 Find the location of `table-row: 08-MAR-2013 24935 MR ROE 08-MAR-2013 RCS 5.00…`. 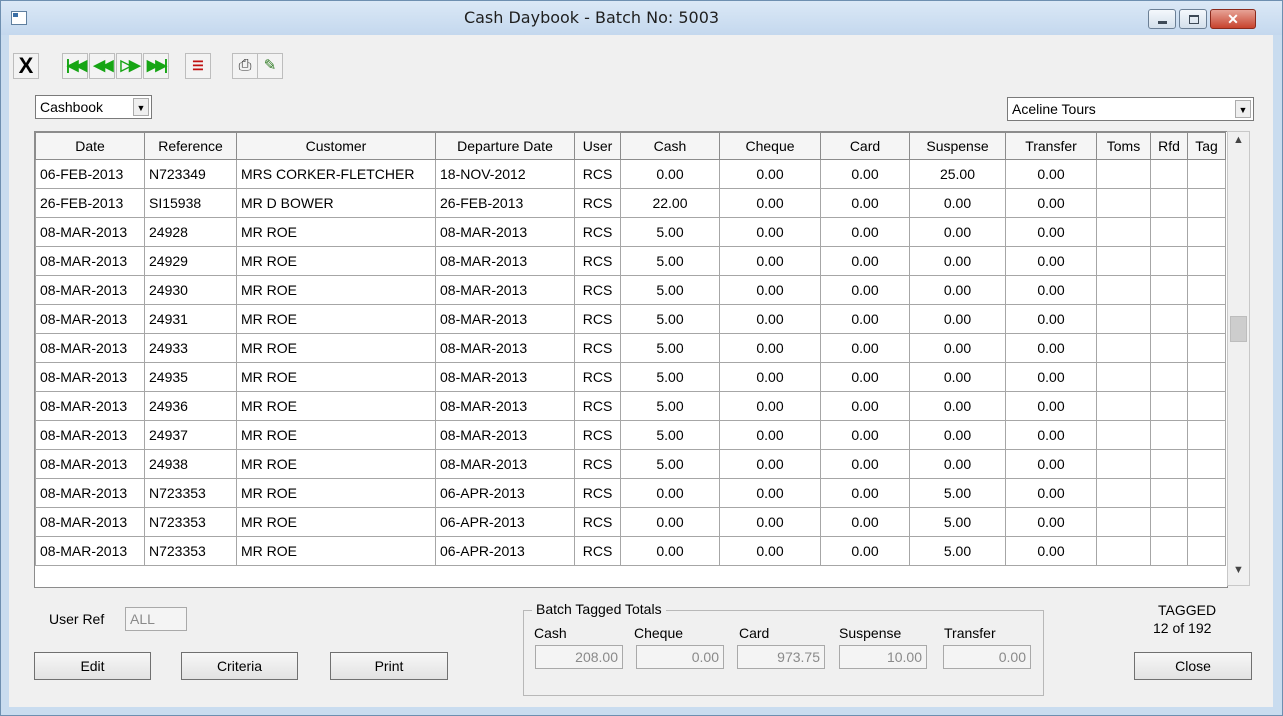

table-row: 08-MAR-2013 24935 MR ROE 08-MAR-2013 RCS 5.00… is located at coordinates (630, 377).